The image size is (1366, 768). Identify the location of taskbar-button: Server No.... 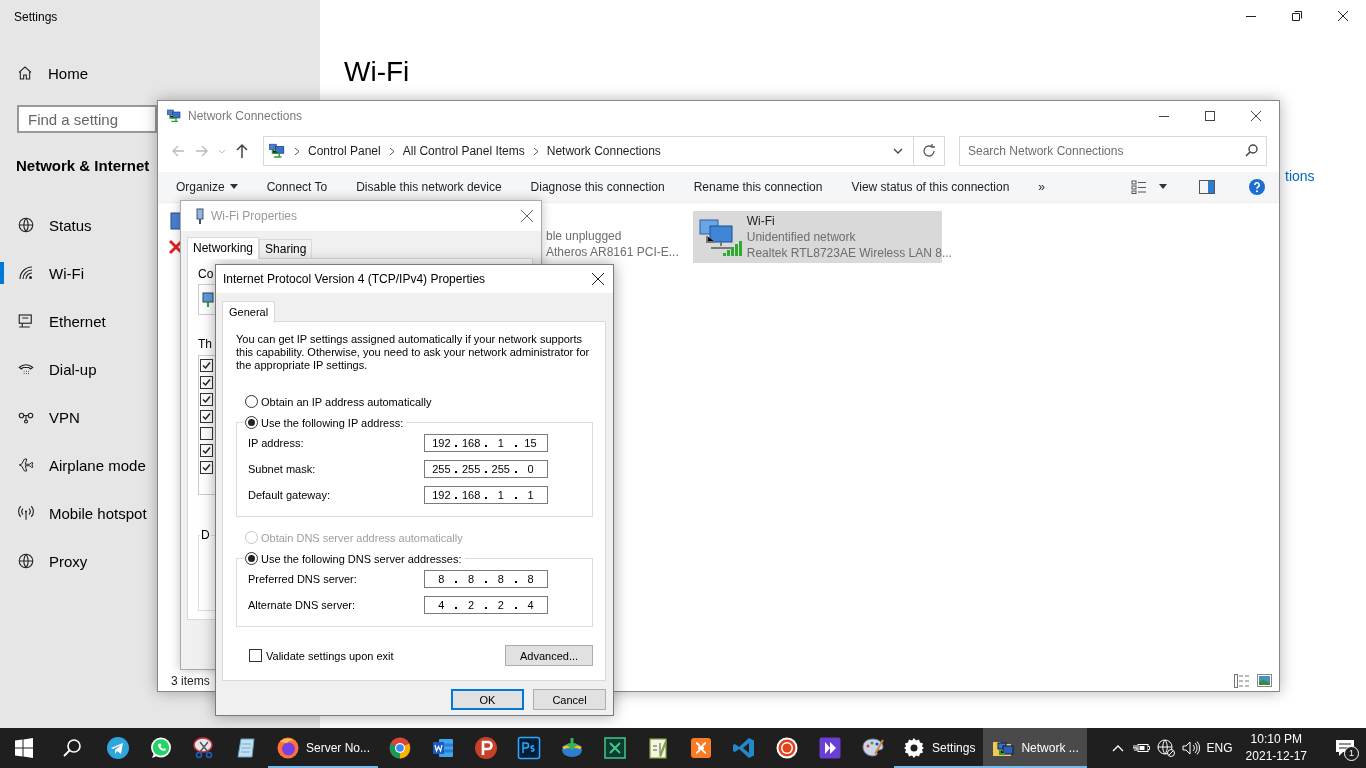
(323, 748).